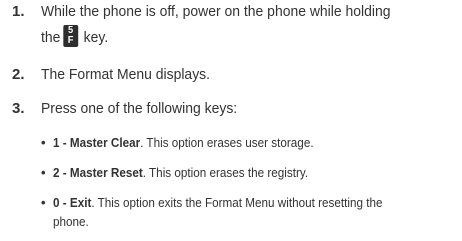 Image resolution: width=462 pixels, height=241 pixels. Describe the element at coordinates (96, 37) in the screenshot. I see `step-text-fragment: key.` at that location.